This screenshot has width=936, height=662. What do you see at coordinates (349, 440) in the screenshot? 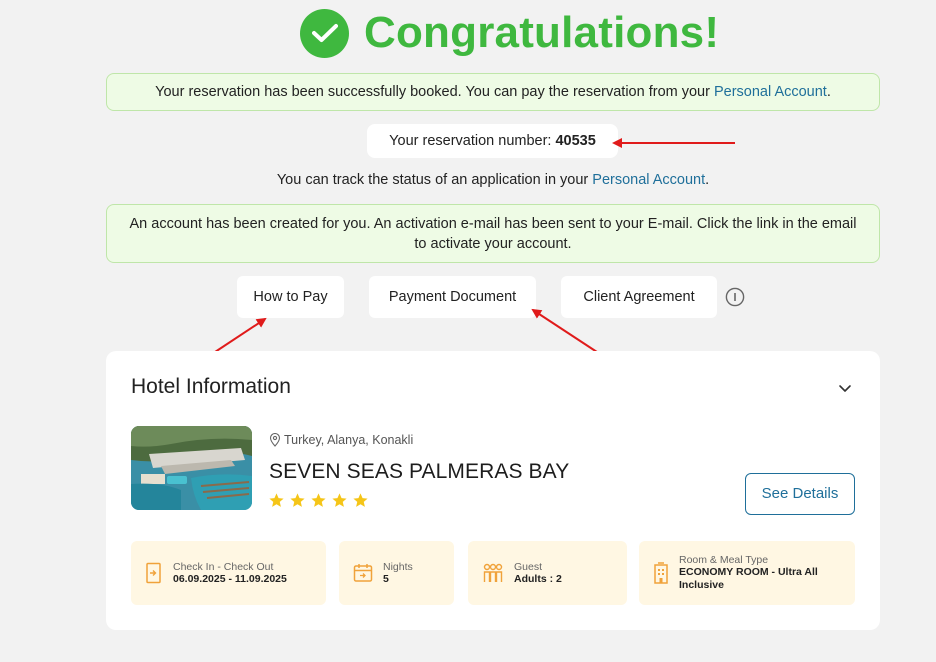
I see `hotel-location-text: Turkey, Alanya, Konakli` at bounding box center [349, 440].